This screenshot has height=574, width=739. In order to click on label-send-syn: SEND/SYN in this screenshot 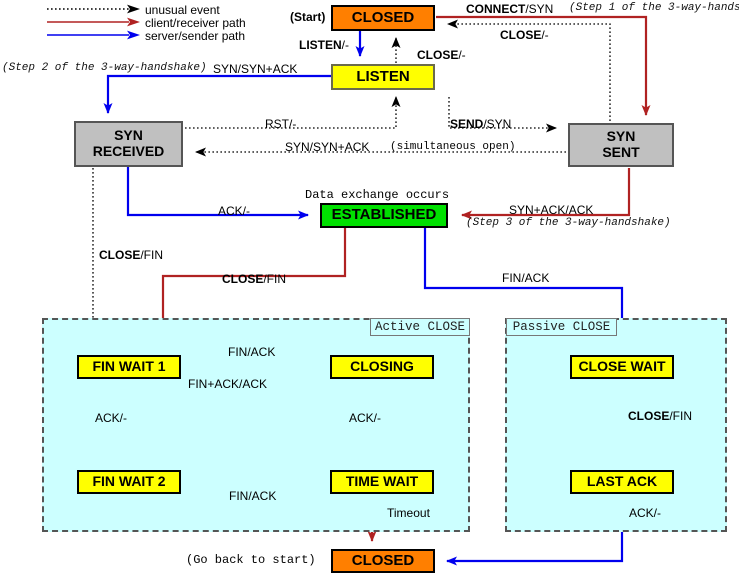, I will do `click(480, 124)`.